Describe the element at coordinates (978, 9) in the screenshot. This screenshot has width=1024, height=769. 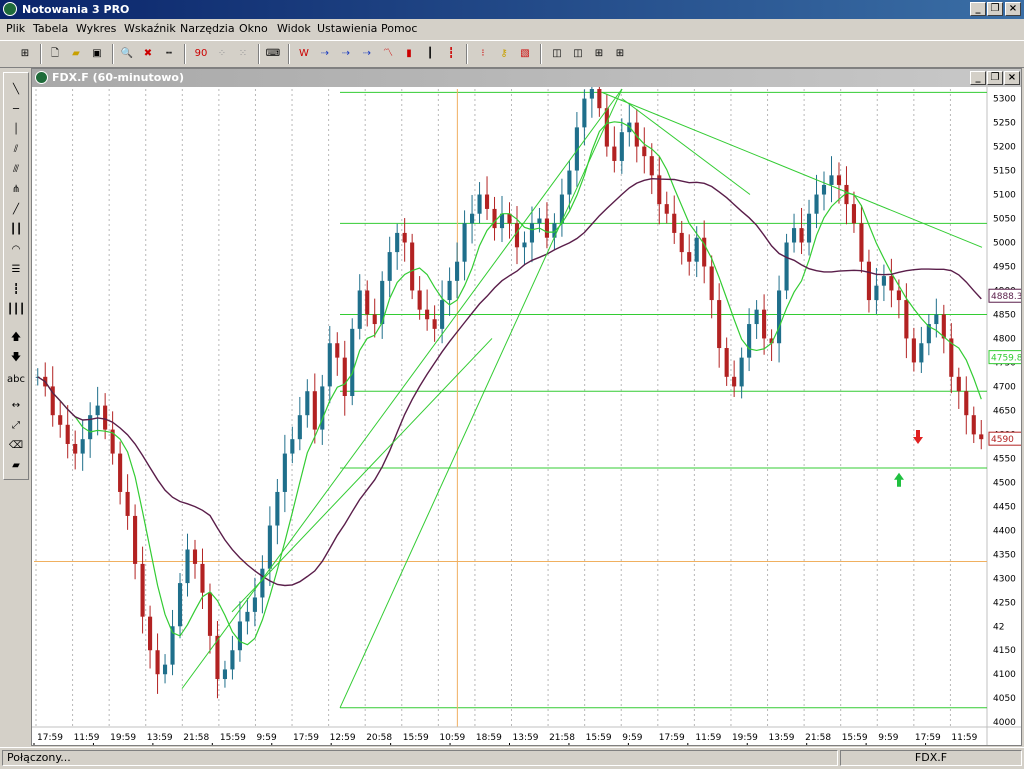
I see `minimize-icon: _` at that location.